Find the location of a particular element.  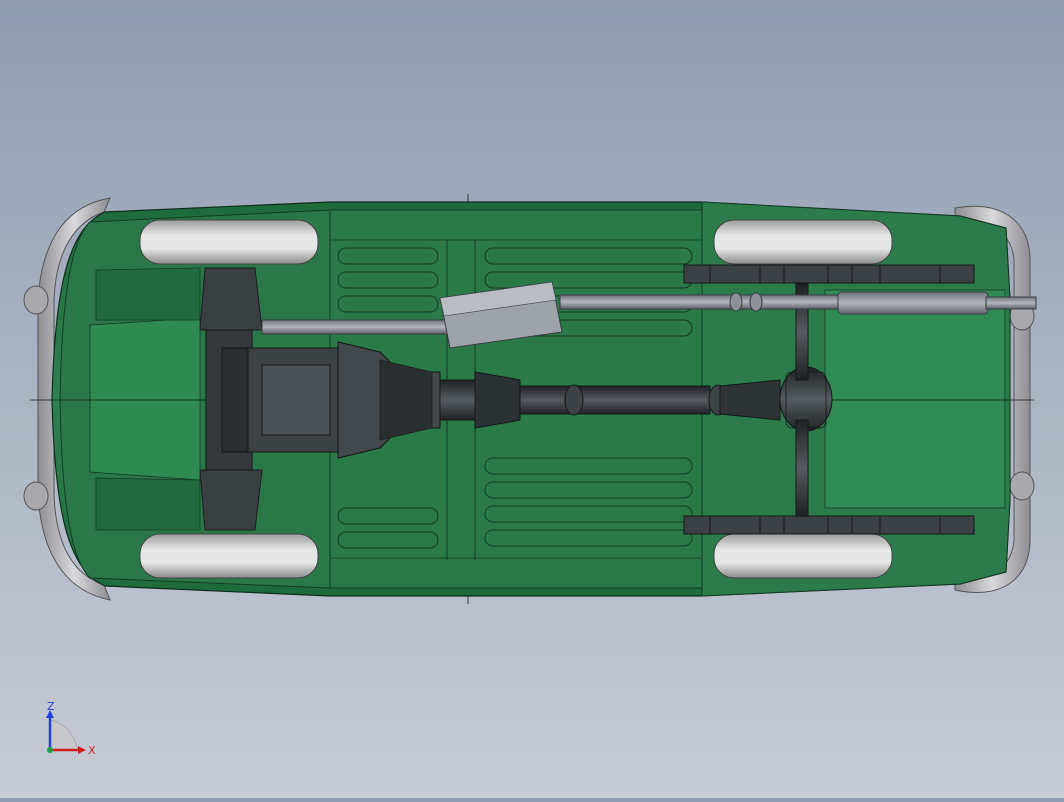

z-axis-label: Z is located at coordinates (51, 706).